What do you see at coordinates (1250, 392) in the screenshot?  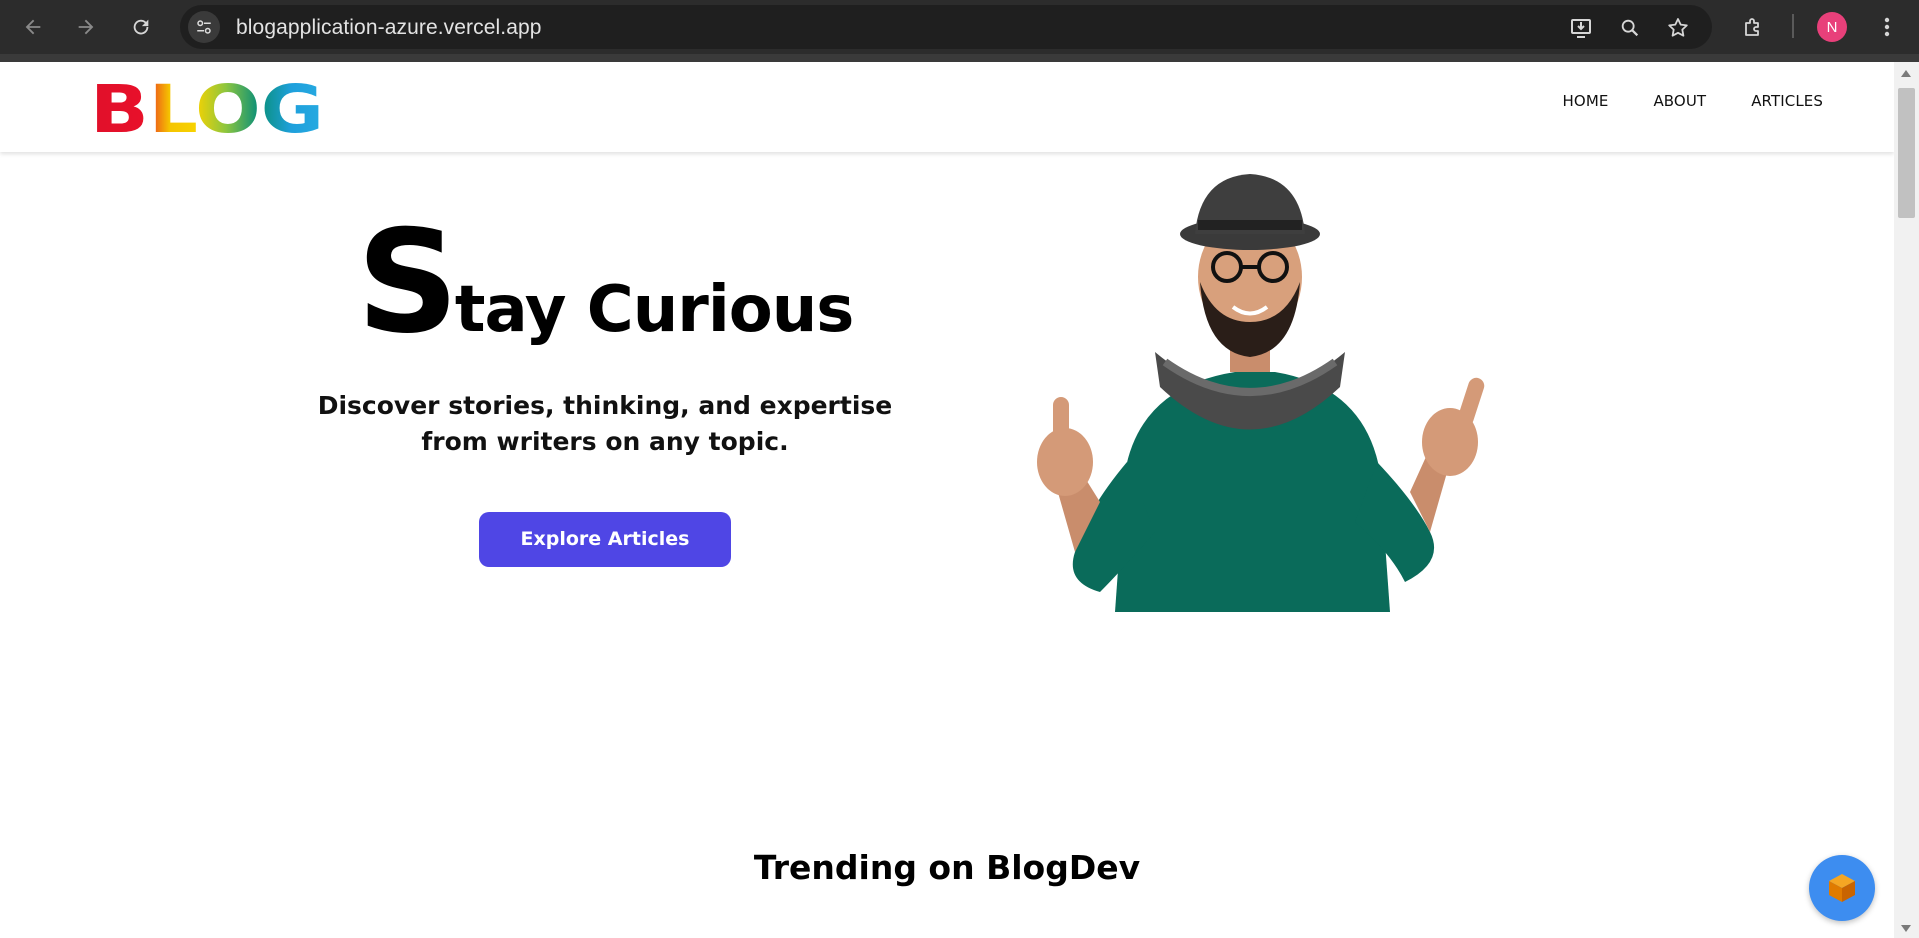 I see `hero-image` at bounding box center [1250, 392].